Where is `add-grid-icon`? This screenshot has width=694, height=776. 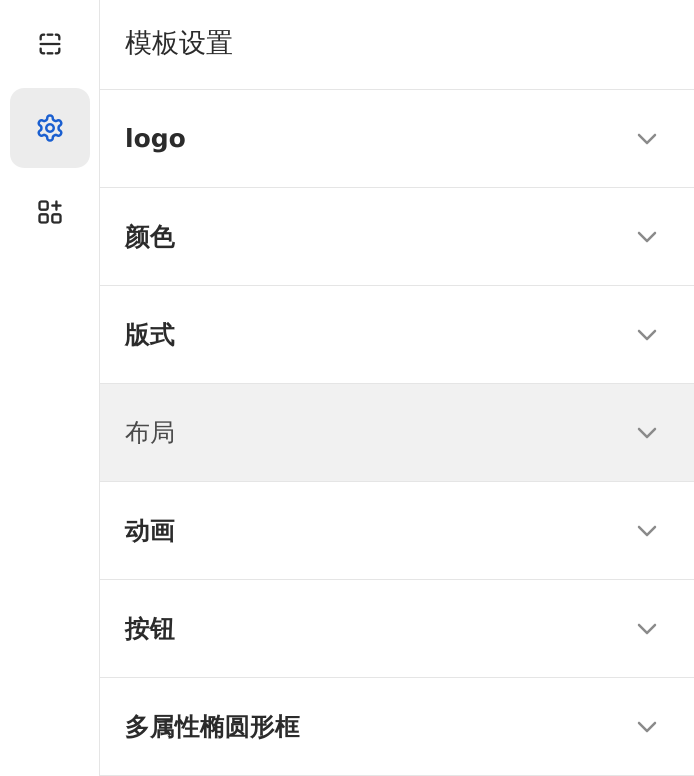 add-grid-icon is located at coordinates (50, 212).